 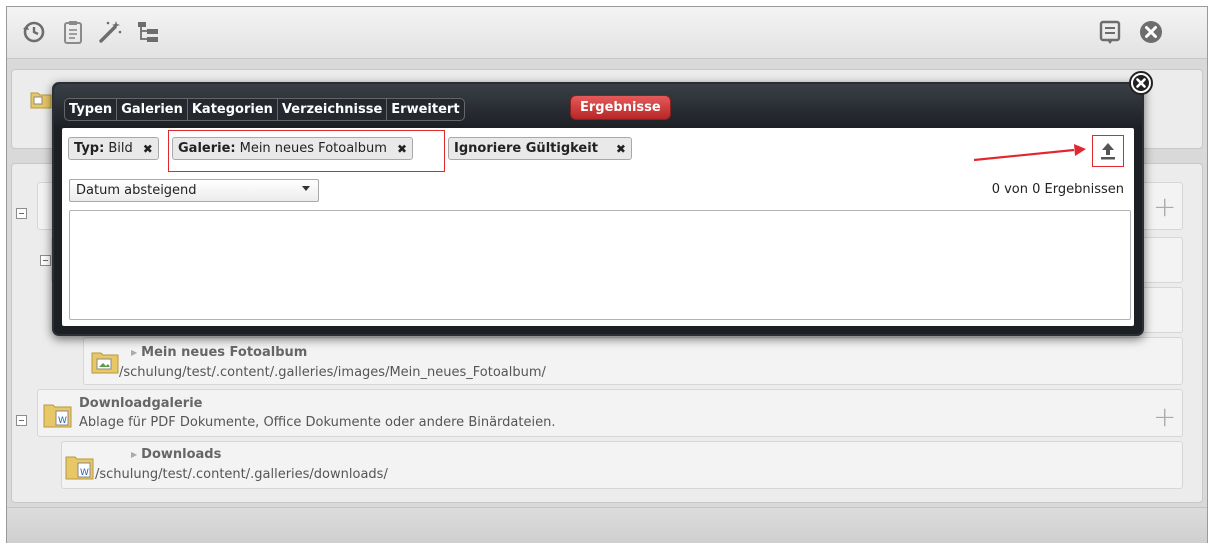 I want to click on result-count: 0 von 0 Ergebnissen, so click(x=1057, y=189).